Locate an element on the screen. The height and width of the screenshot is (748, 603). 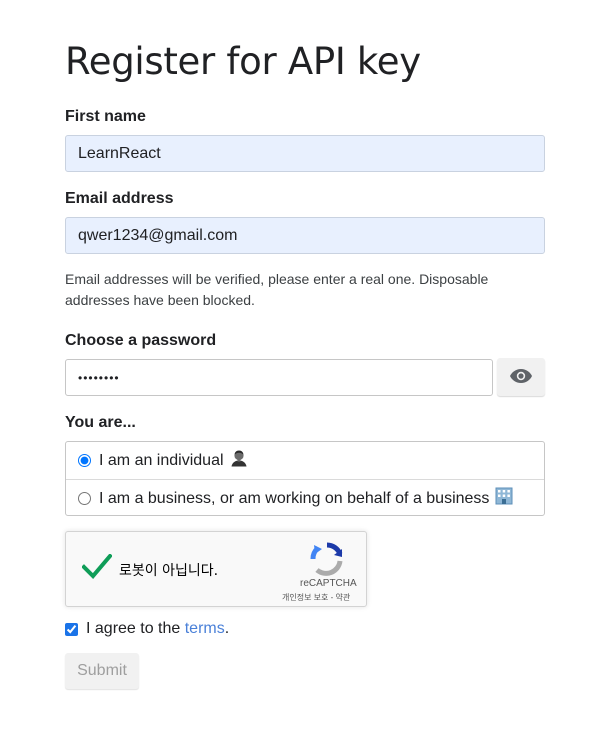
email-input is located at coordinates (305, 235).